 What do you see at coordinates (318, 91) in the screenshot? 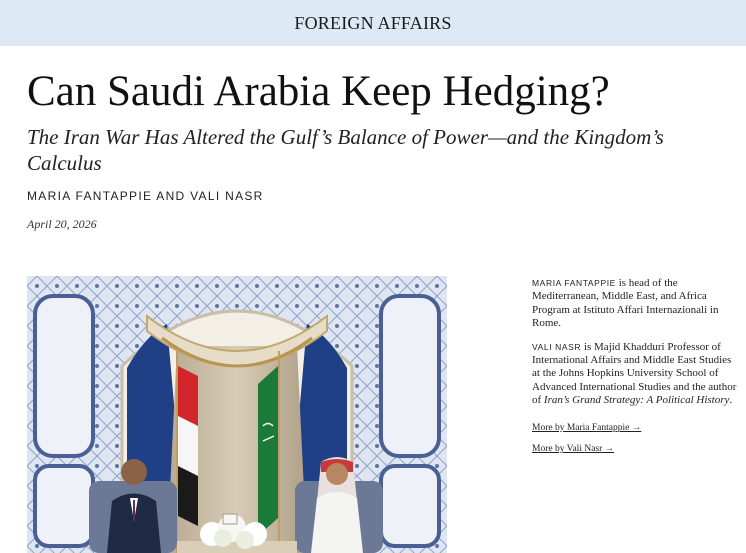
I see `article-title: Can Saudi Arabia Keep Hedging?` at bounding box center [318, 91].